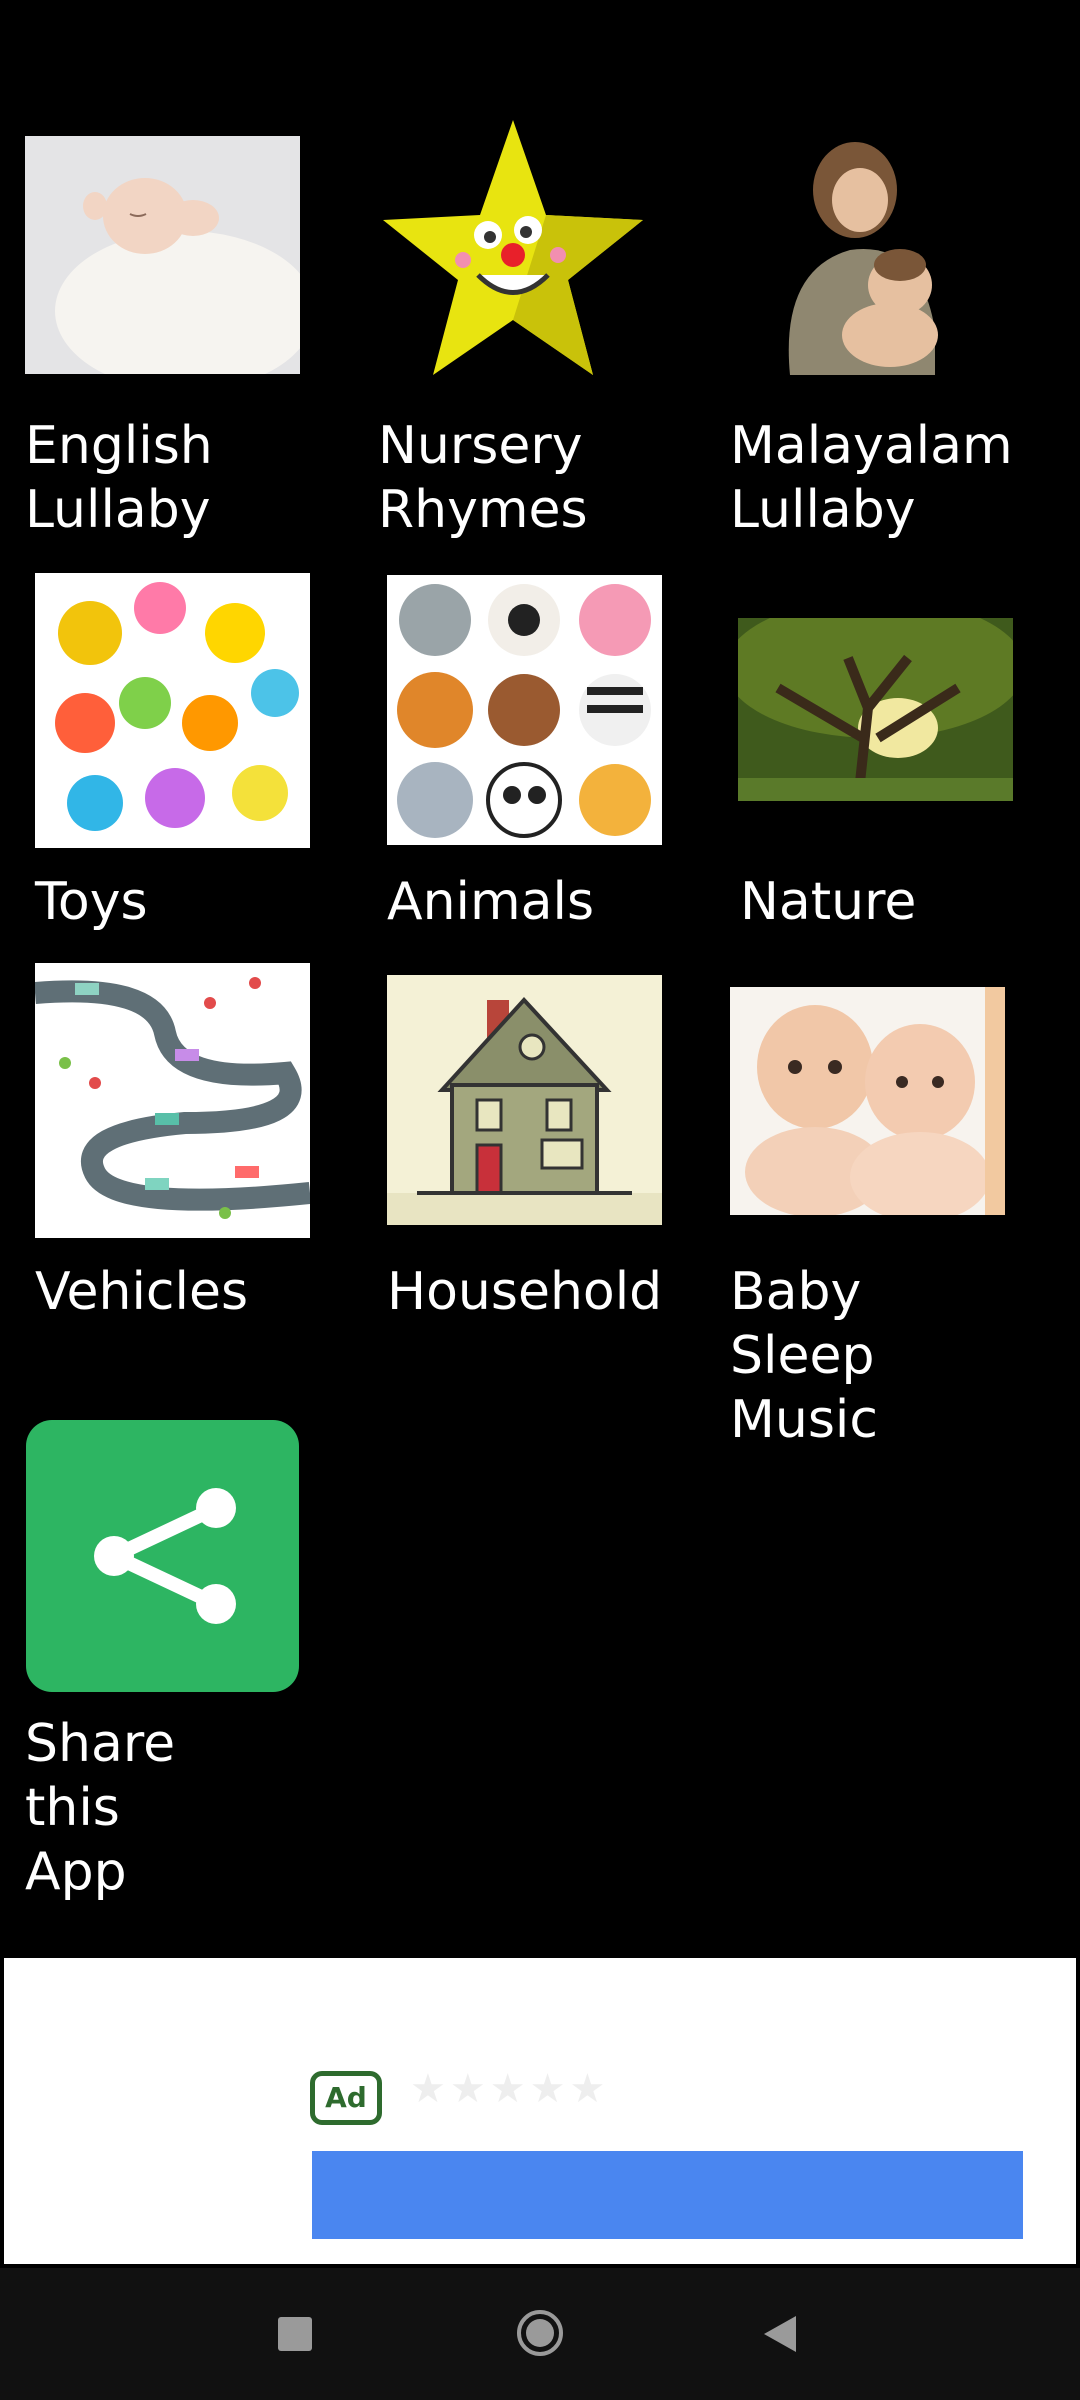 The image size is (1080, 2400). Describe the element at coordinates (875, 709) in the screenshot. I see `nature-image` at that location.